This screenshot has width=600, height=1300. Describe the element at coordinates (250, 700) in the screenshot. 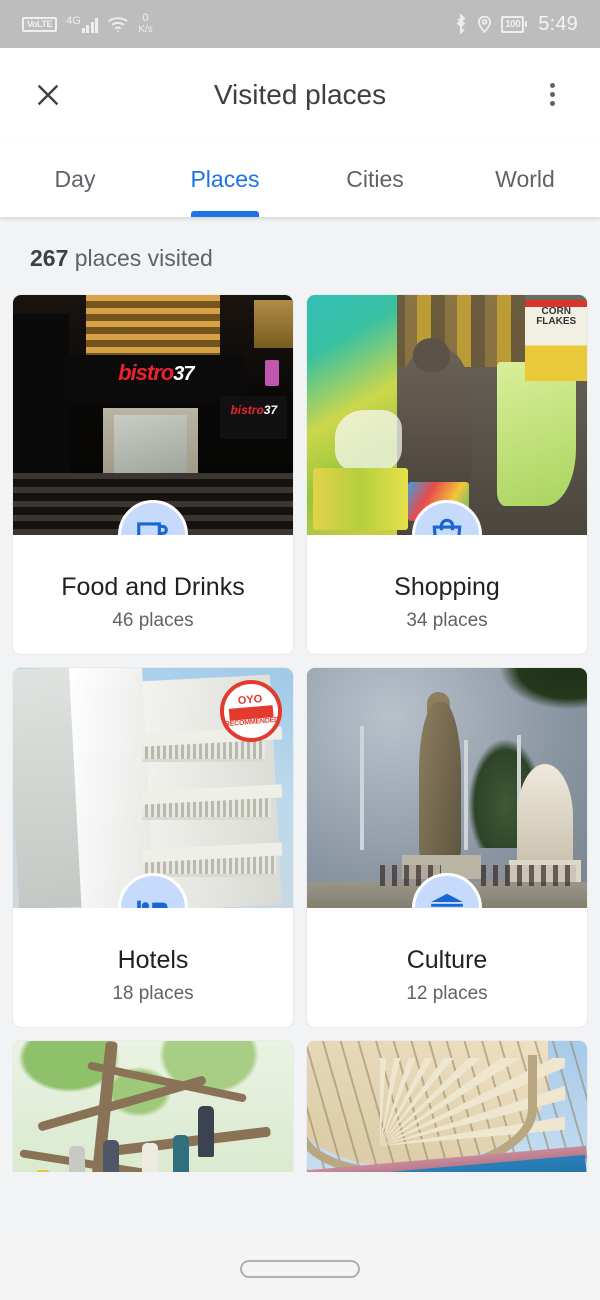

I see `oyo-brand-label: OYO` at that location.